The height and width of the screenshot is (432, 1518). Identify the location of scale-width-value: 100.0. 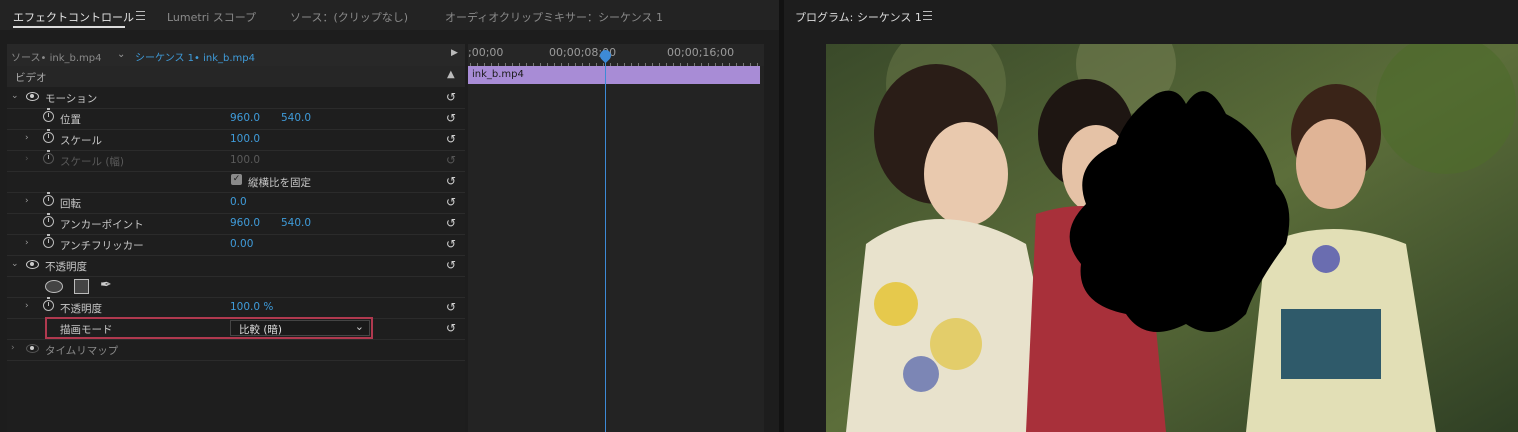
(245, 160).